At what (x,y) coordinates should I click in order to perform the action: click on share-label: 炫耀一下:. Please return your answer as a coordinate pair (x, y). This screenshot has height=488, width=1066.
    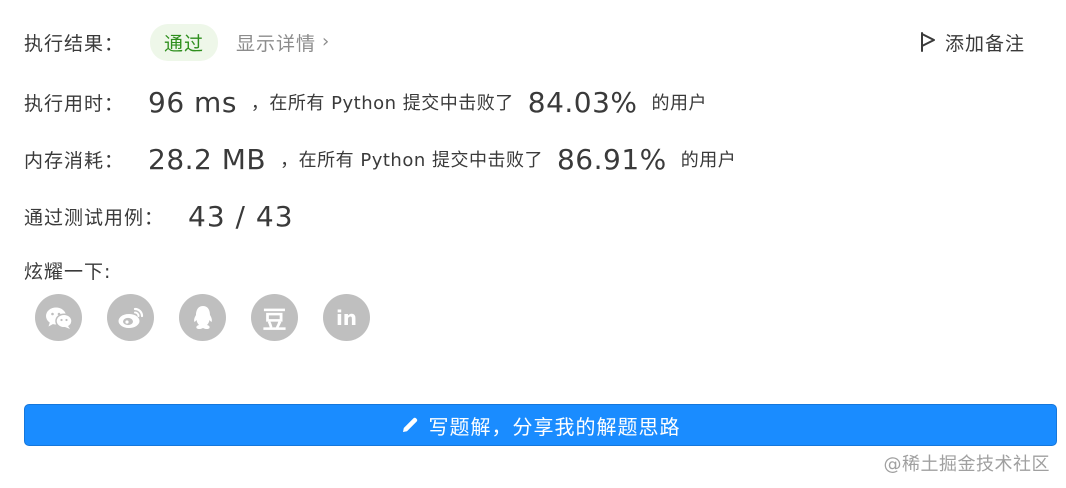
    Looking at the image, I should click on (68, 271).